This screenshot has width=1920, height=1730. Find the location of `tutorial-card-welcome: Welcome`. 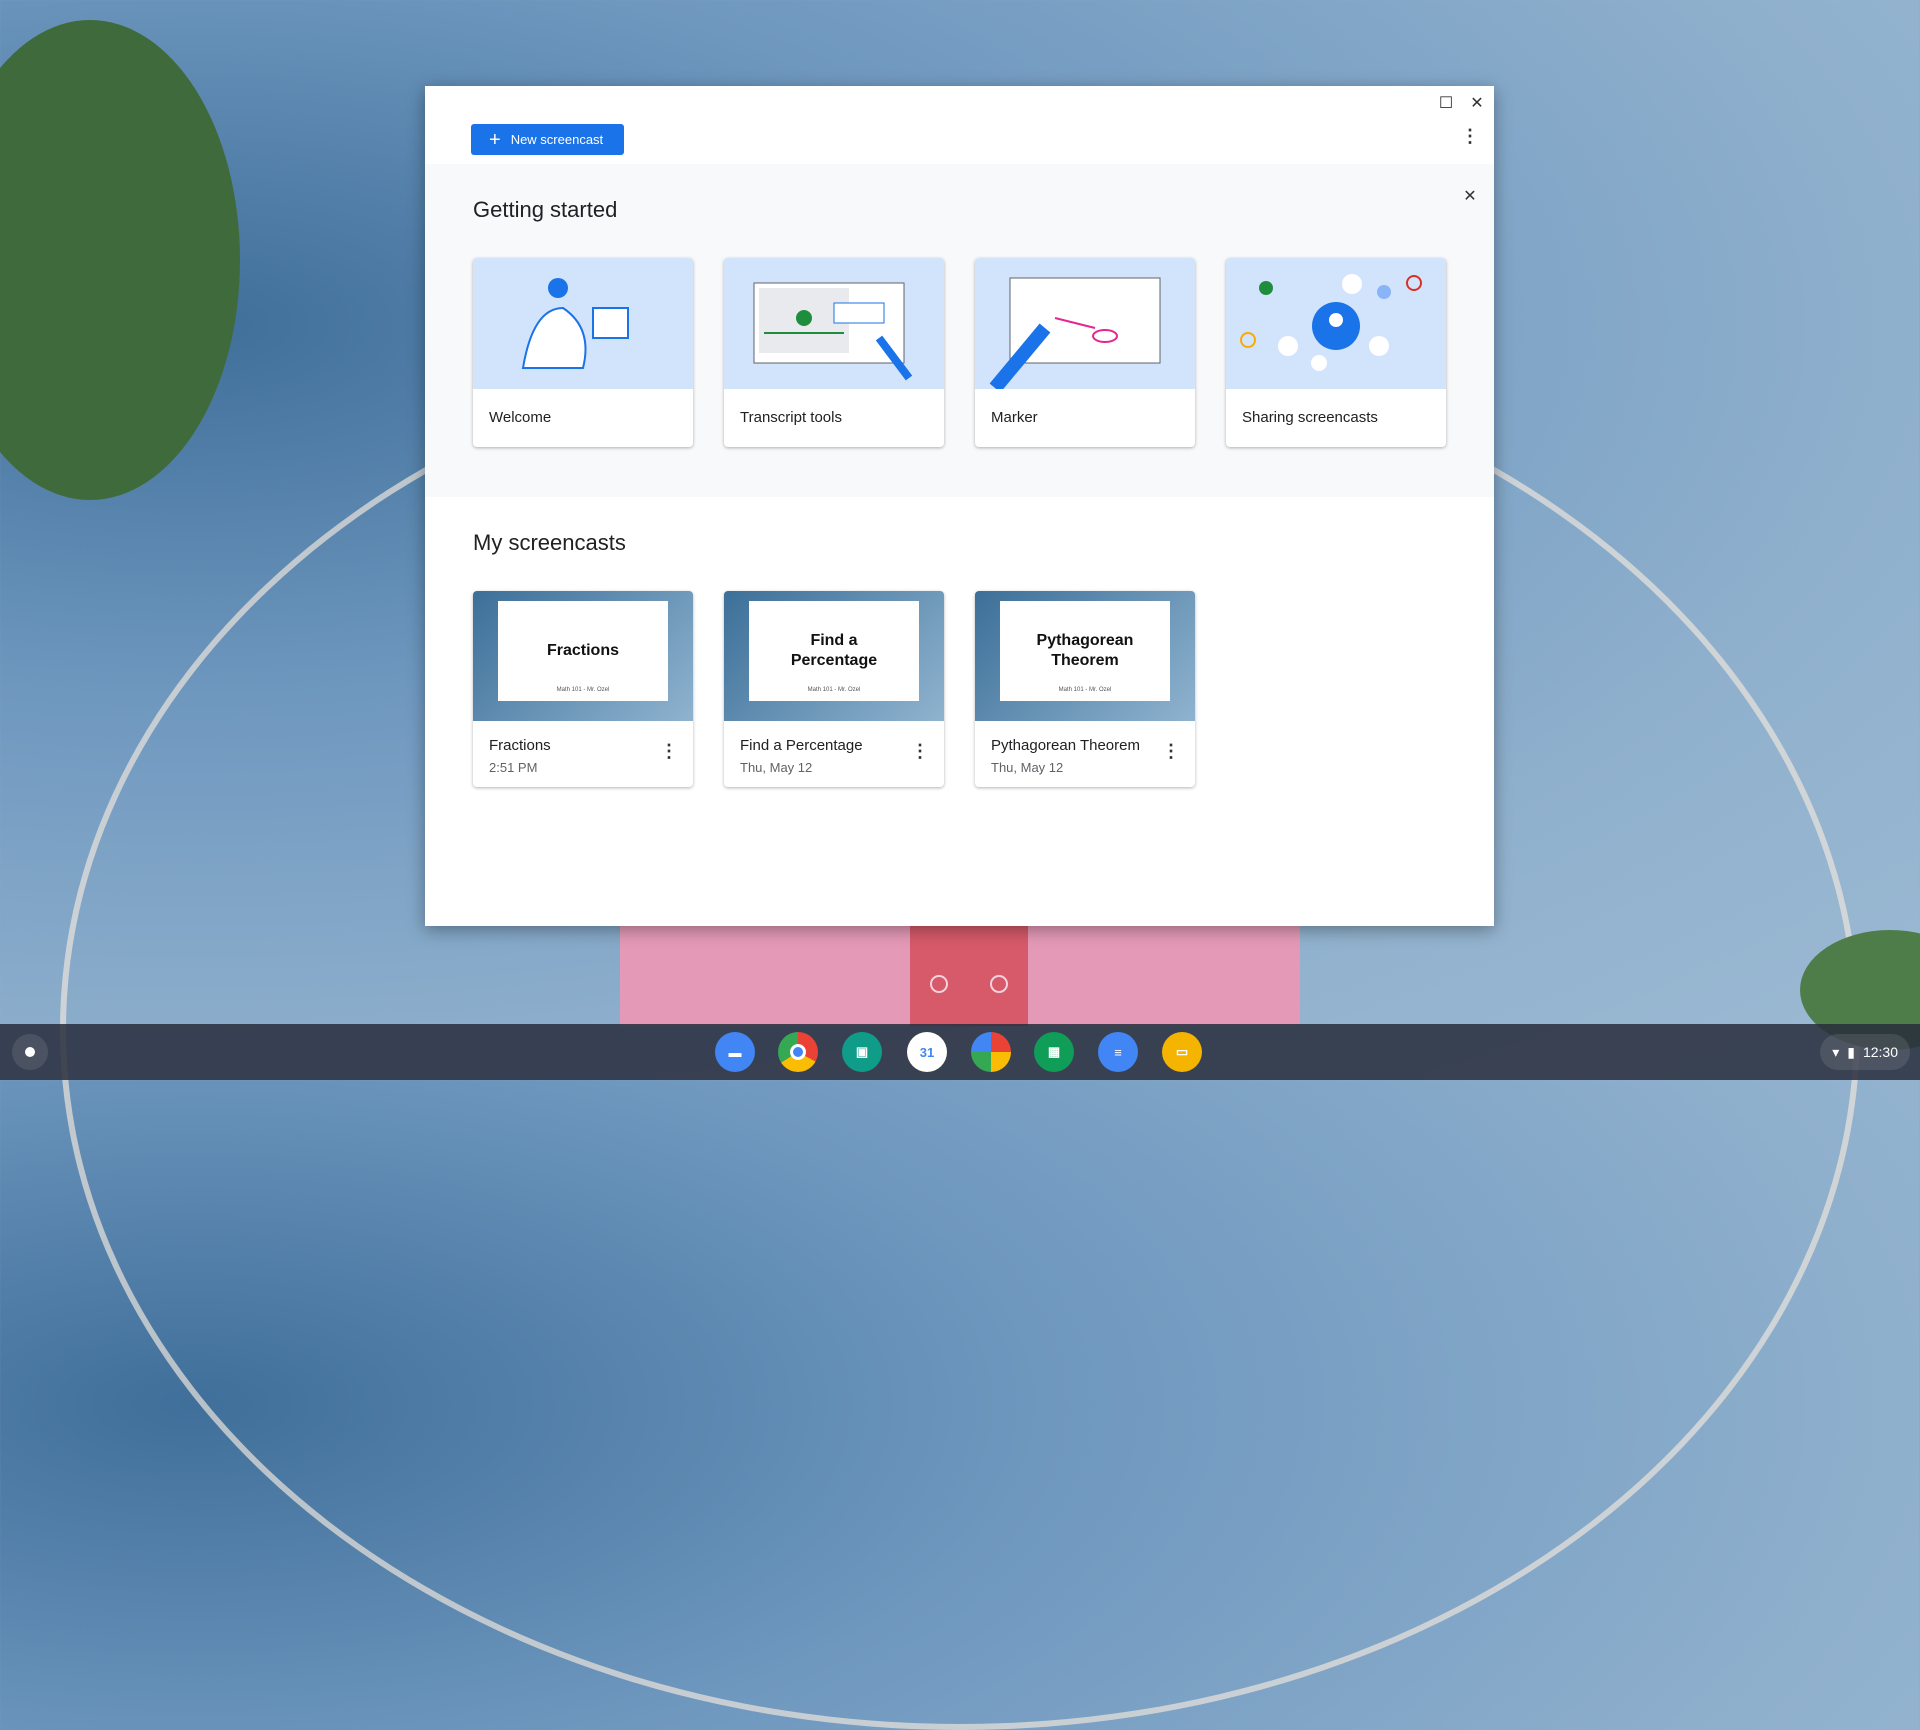

tutorial-card-welcome: Welcome is located at coordinates (583, 352).